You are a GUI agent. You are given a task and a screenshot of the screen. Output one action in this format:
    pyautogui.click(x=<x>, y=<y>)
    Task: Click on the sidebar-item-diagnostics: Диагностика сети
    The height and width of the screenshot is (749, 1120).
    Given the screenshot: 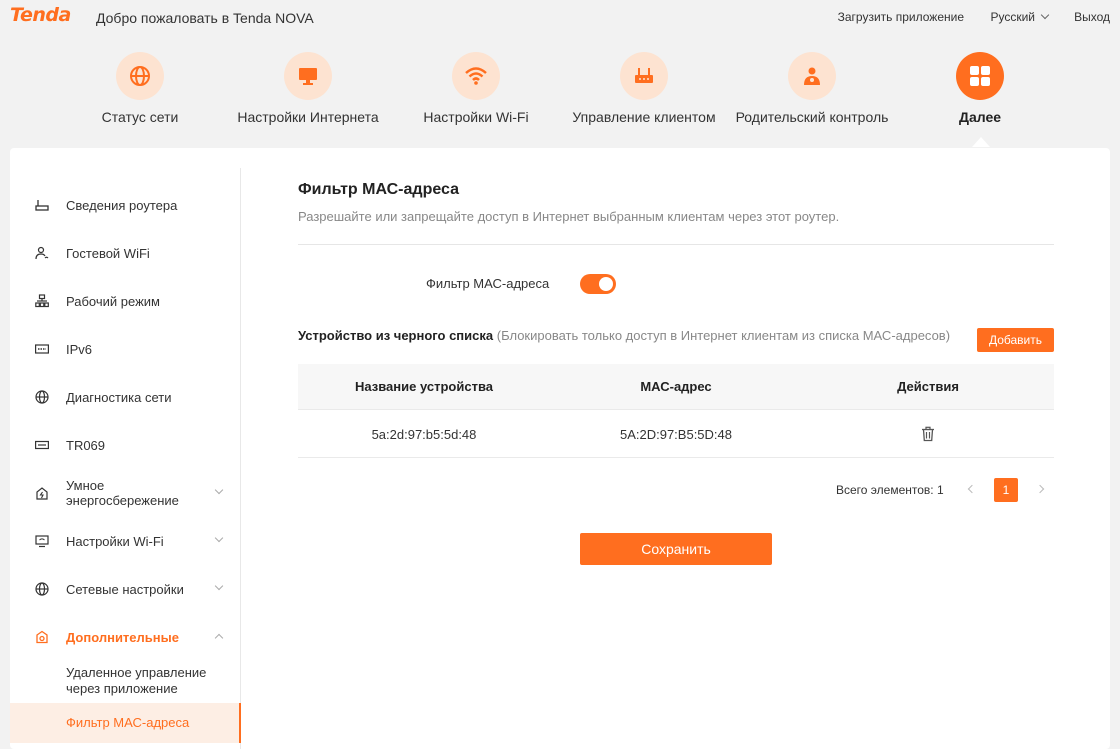 What is the action you would take?
    pyautogui.click(x=125, y=397)
    